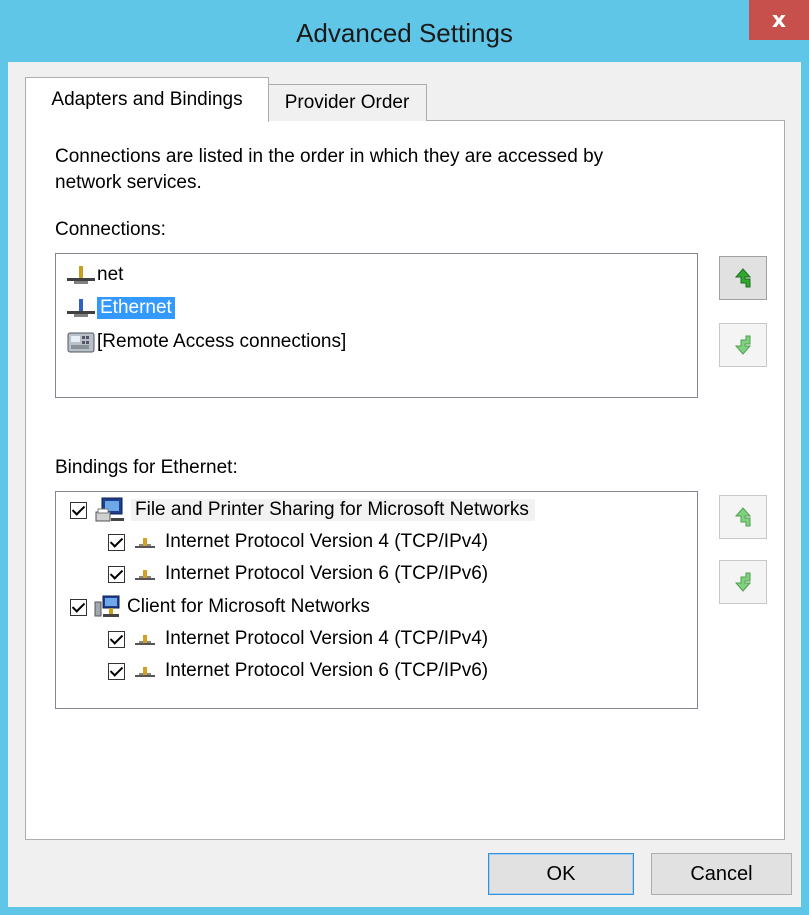  I want to click on ok-button-label: OK, so click(561, 873).